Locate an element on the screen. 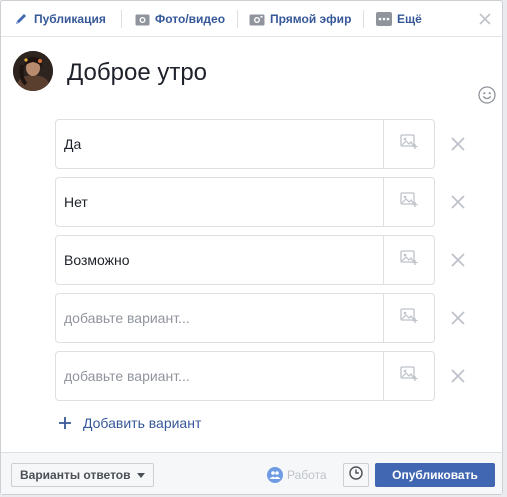  answer-options-dropdown: Варианты ответов is located at coordinates (82, 475).